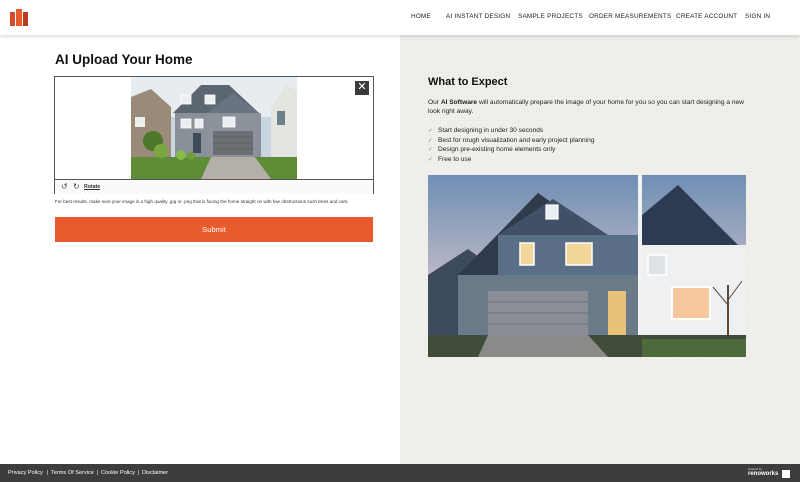 The width and height of the screenshot is (800, 482). I want to click on list-item: ✓ Start designing in under 30 seconds, so click(511, 131).